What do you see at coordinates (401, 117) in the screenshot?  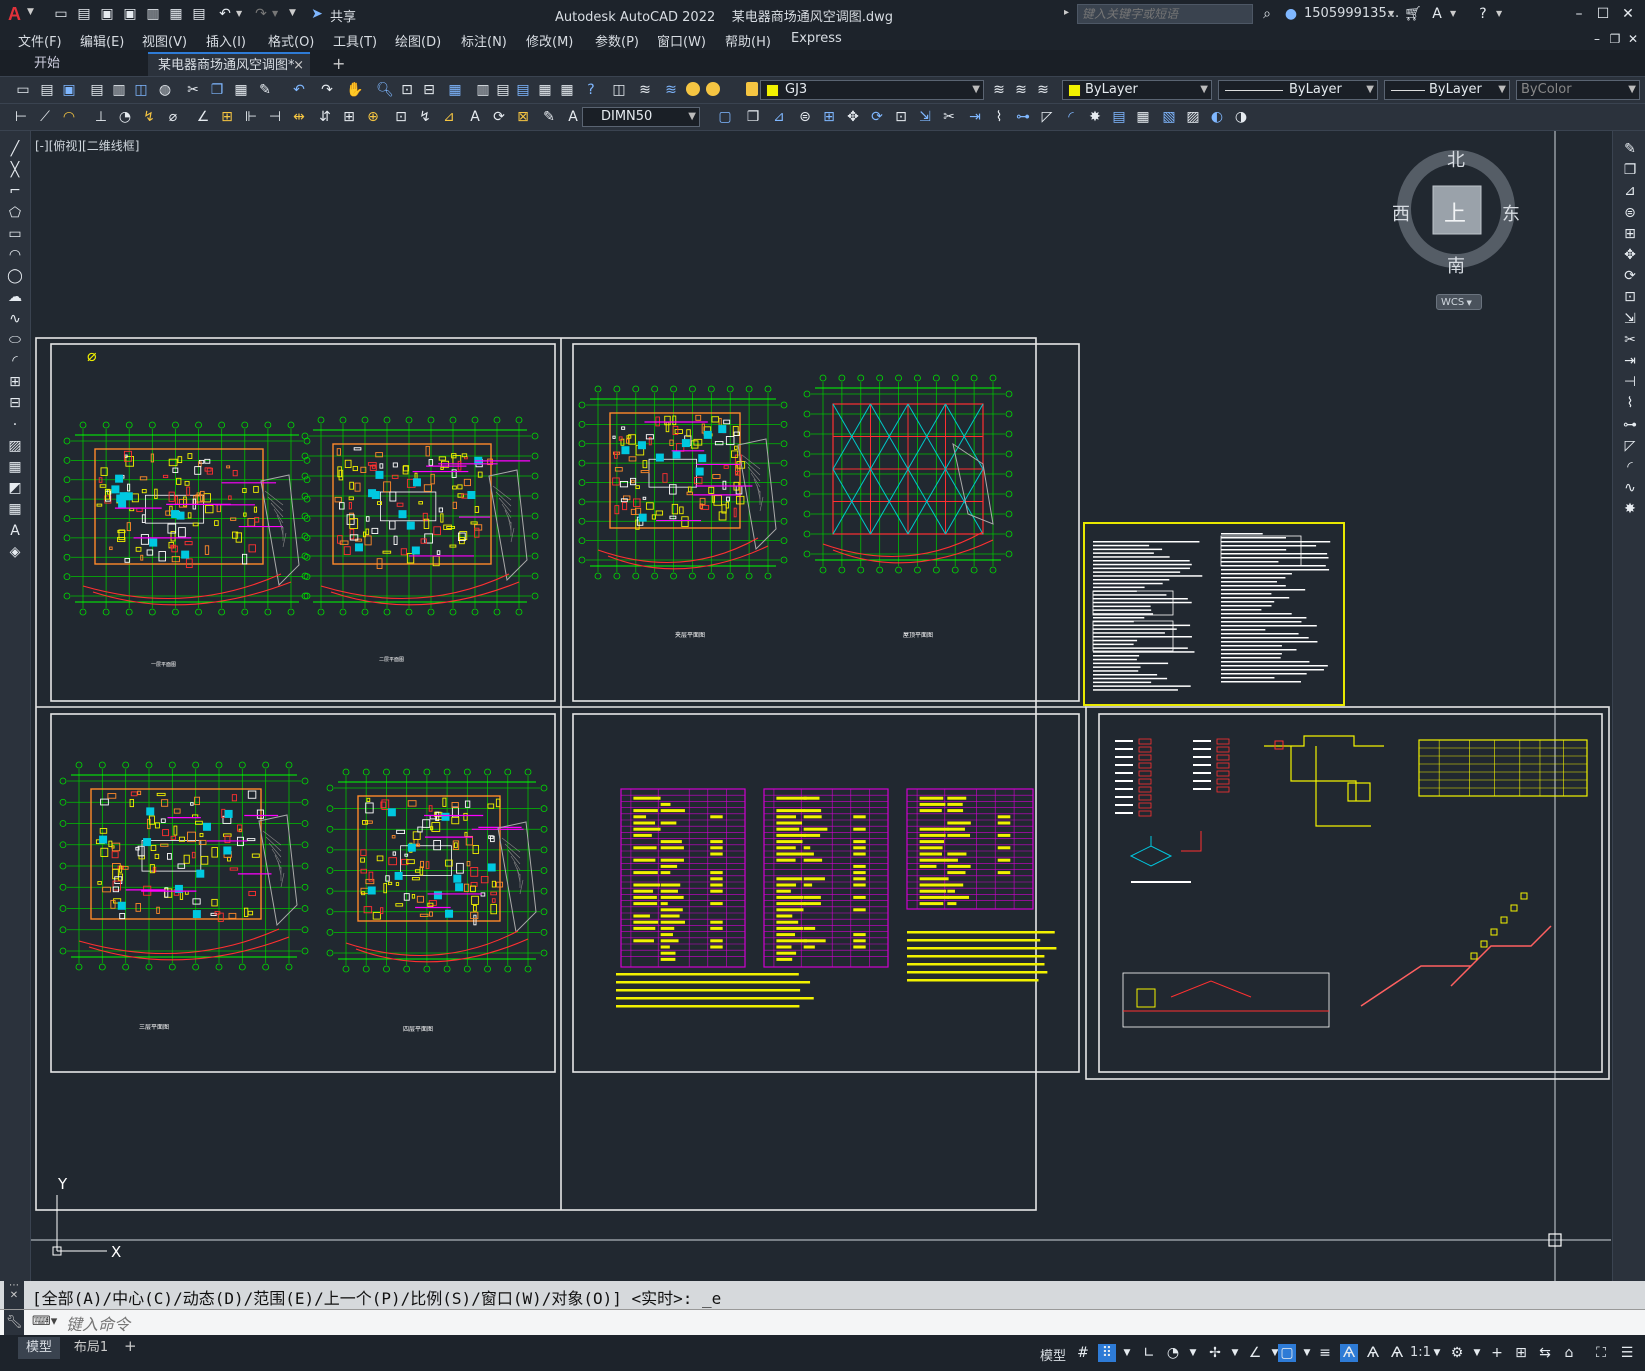 I see `inspect-icon: ⊡` at bounding box center [401, 117].